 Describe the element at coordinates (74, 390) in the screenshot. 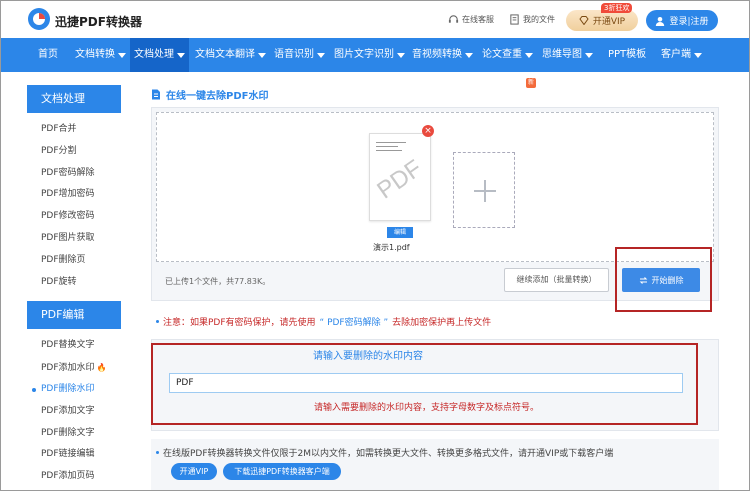

I see `sidebar-item-pdf-remove-watermark: PDF删除水印` at that location.